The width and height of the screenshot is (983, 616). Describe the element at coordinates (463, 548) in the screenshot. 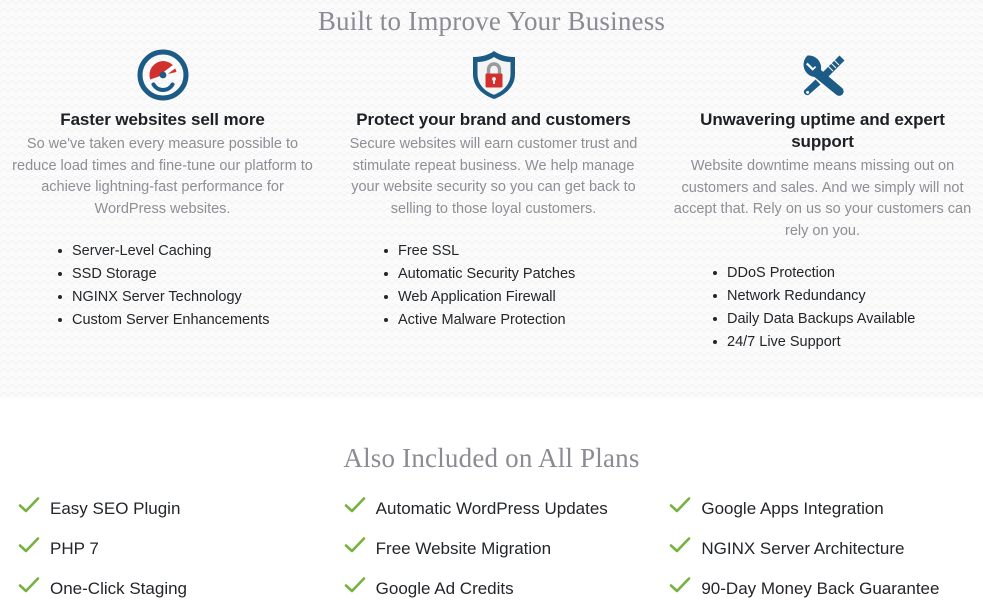

I see `included-label: Free Website Migration` at that location.